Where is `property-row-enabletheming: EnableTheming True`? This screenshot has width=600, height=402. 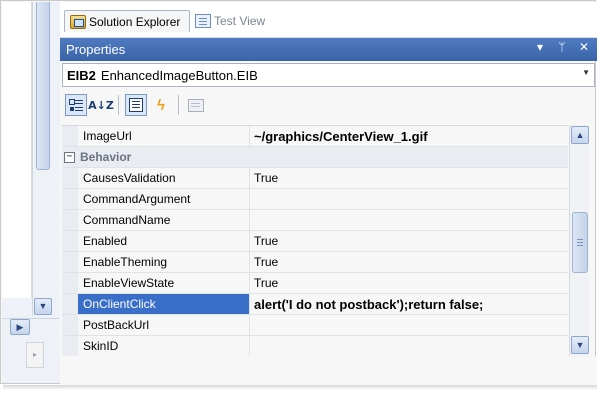
property-row-enabletheming: EnableTheming True is located at coordinates (315, 262).